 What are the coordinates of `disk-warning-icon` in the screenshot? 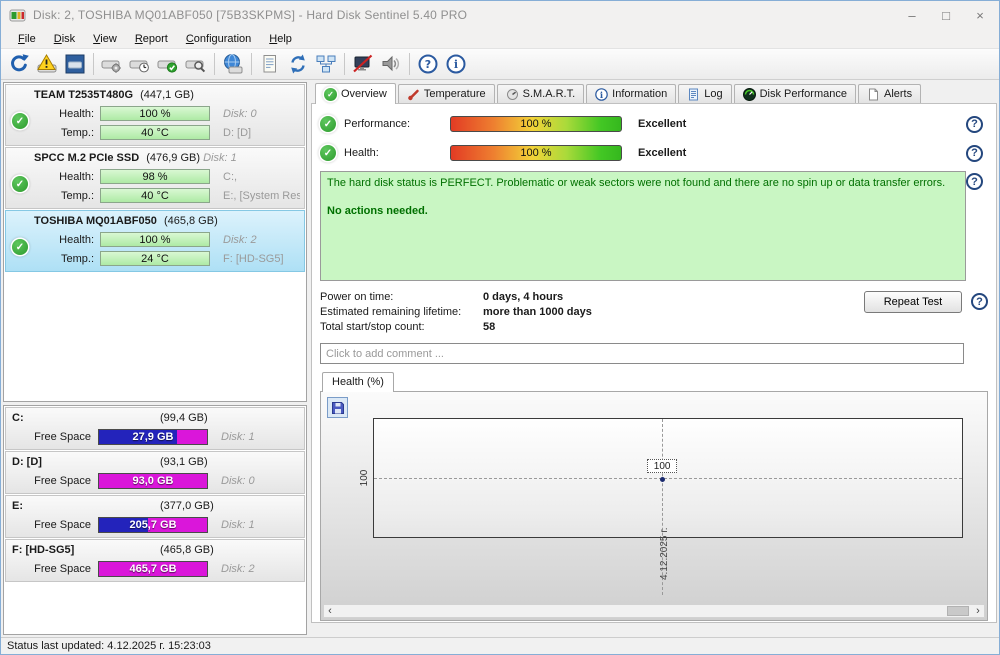 It's located at (47, 63).